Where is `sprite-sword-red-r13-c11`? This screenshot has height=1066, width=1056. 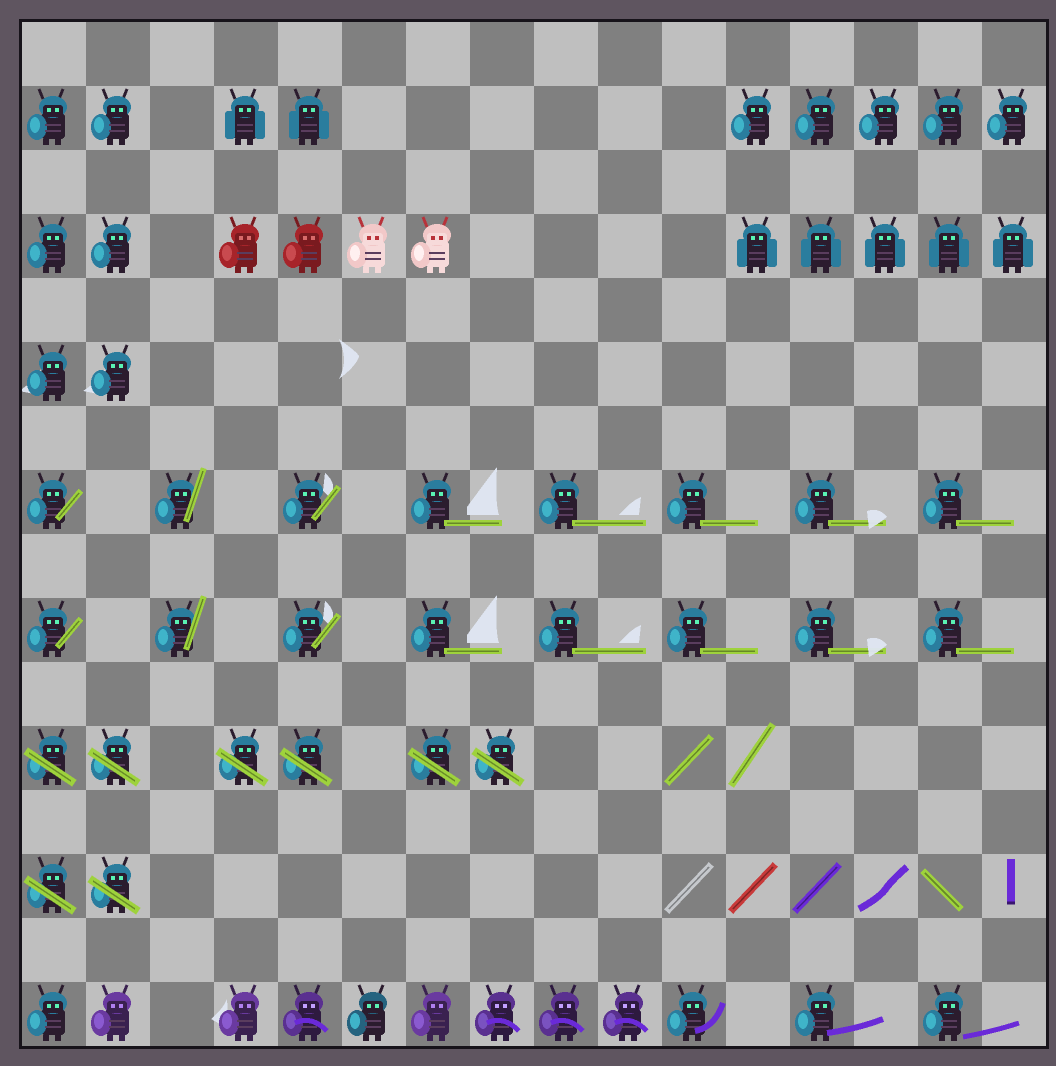 sprite-sword-red-r13-c11 is located at coordinates (755, 883).